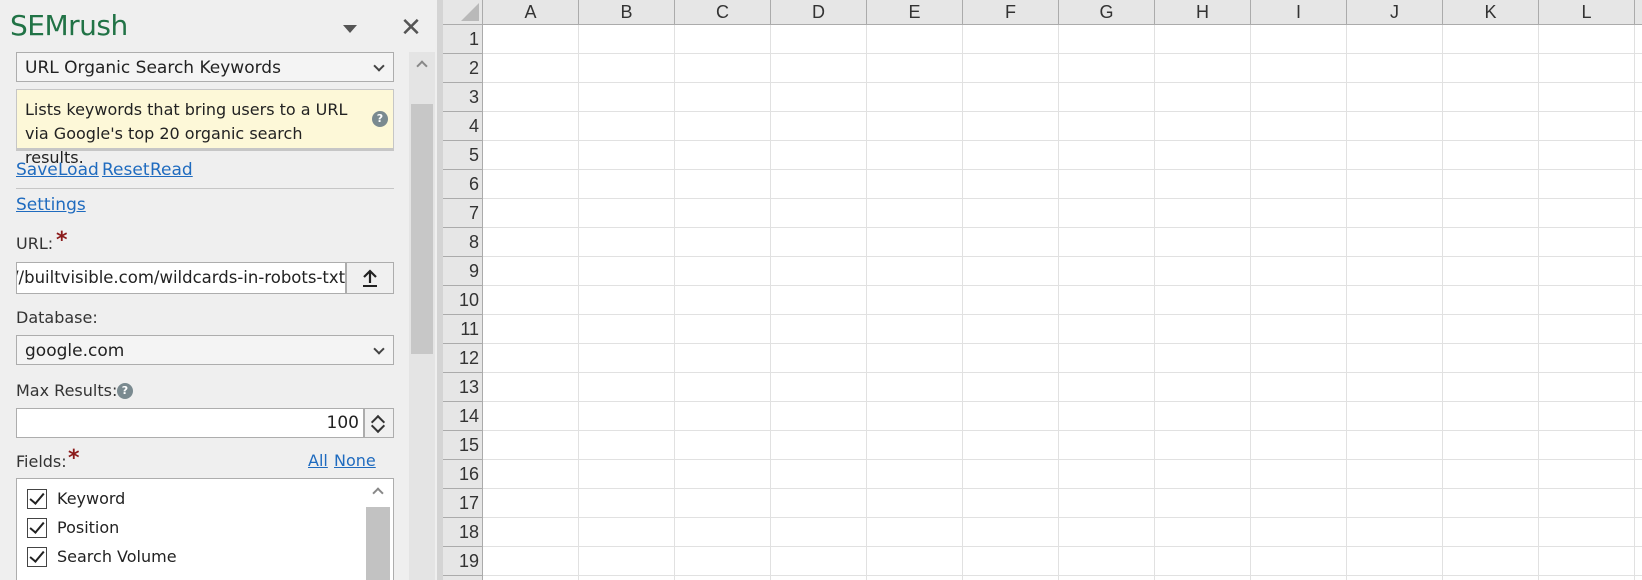 The width and height of the screenshot is (1642, 580). Describe the element at coordinates (463, 387) in the screenshot. I see `row-header-13: 13` at that location.